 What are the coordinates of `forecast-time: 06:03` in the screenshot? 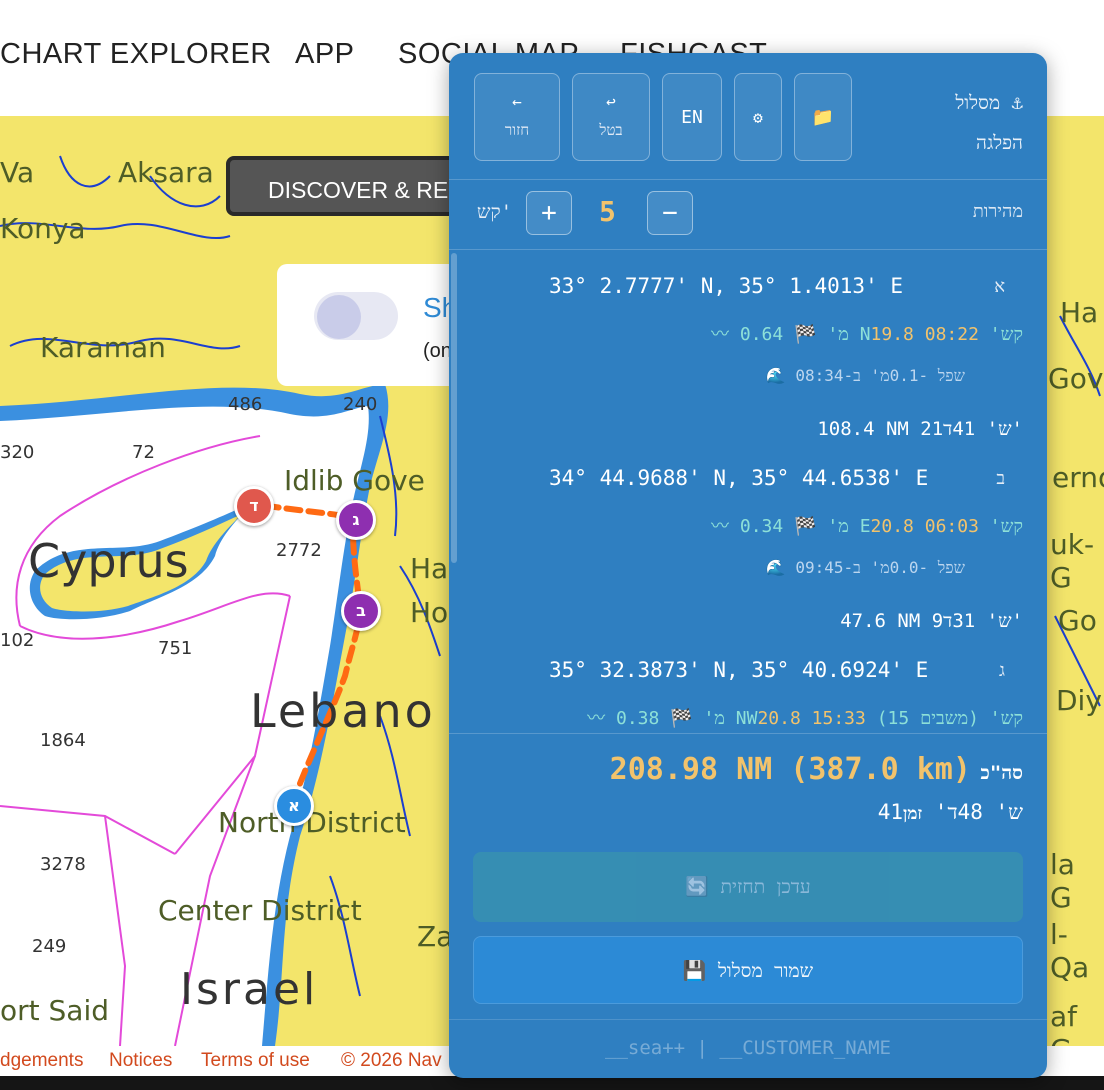 It's located at (951, 526).